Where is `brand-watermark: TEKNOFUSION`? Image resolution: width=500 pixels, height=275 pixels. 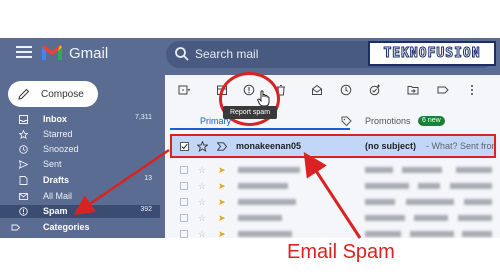 brand-watermark: TEKNOFUSION is located at coordinates (432, 53).